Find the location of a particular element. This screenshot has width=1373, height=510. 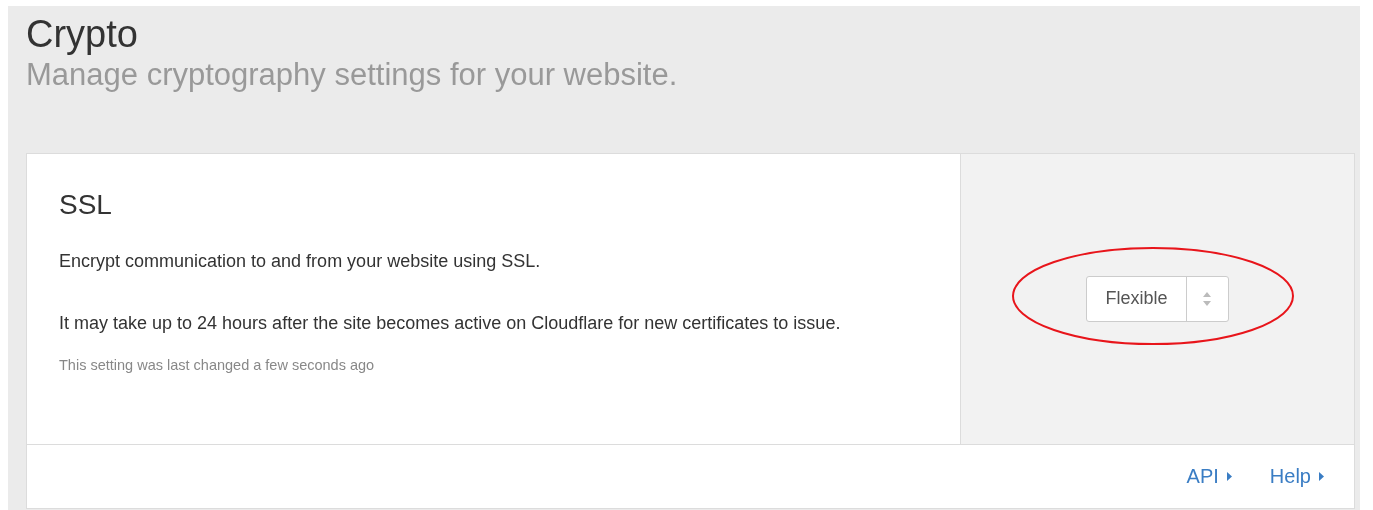

up-down-arrows-icon is located at coordinates (1207, 299).